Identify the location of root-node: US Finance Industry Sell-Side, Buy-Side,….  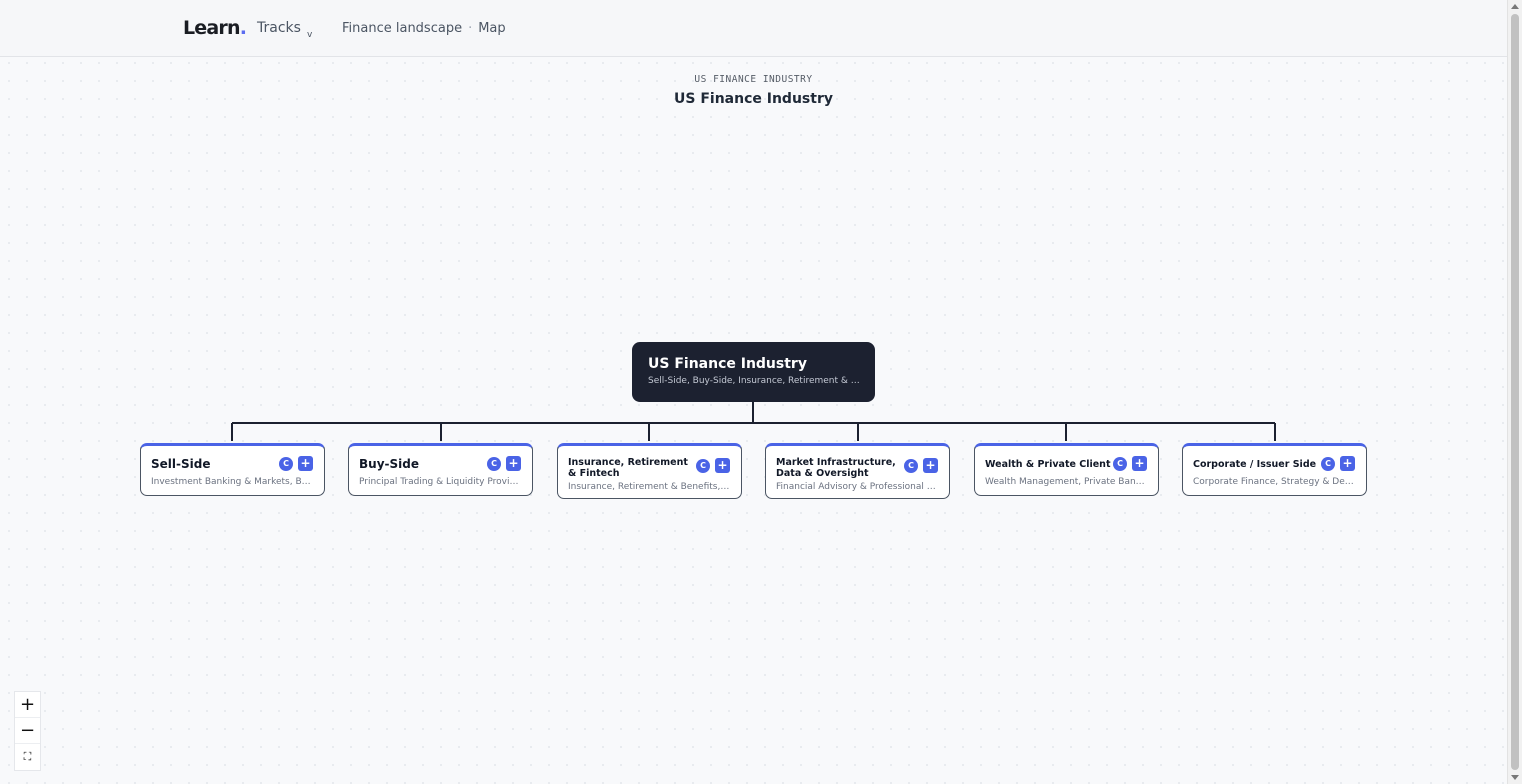
(753, 372).